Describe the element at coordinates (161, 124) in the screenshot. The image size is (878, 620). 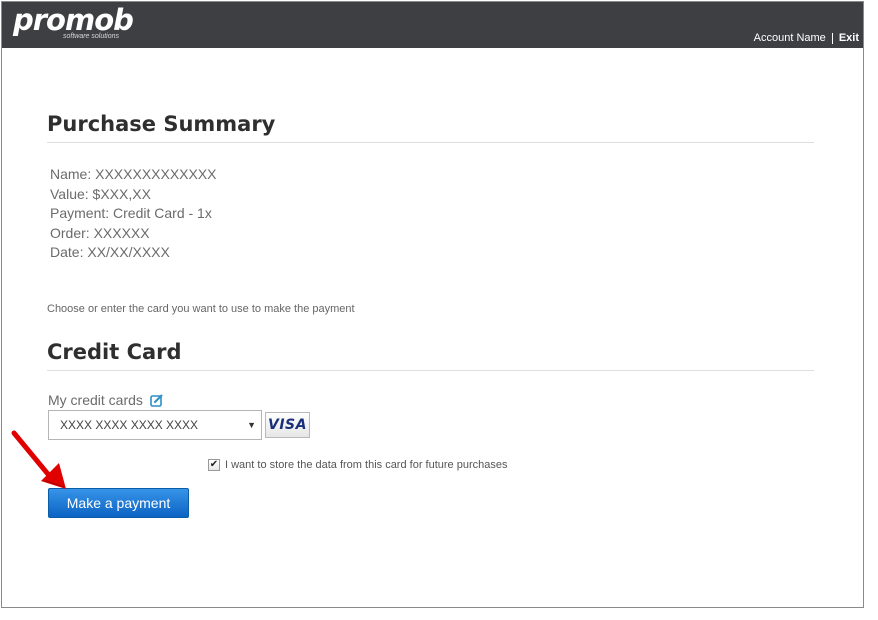
I see `purchase-summary-title: Purchase Summary` at that location.